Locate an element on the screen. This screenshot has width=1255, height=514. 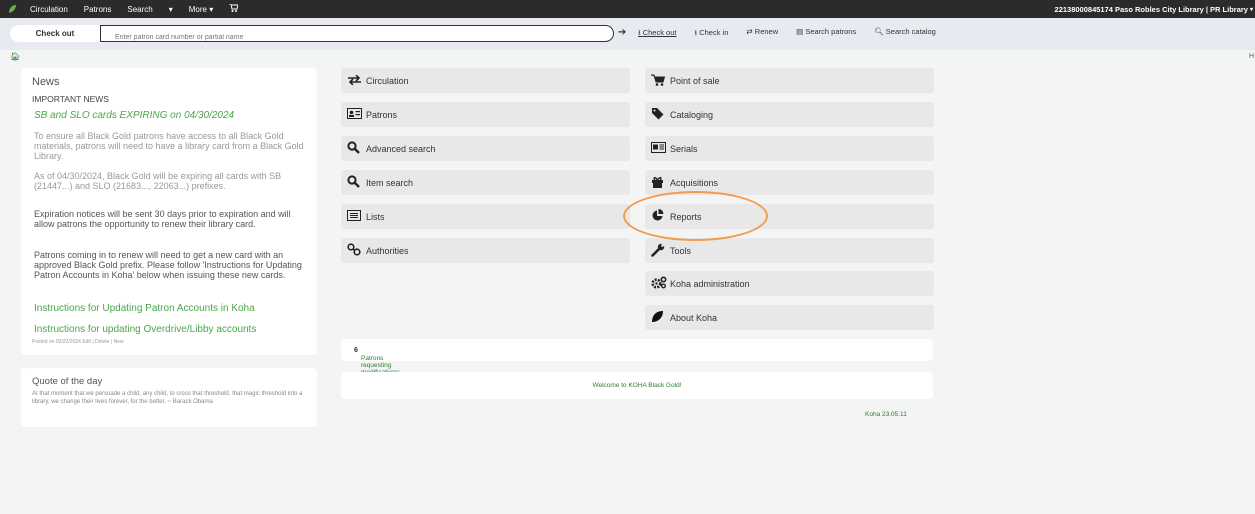
module-label: Lists is located at coordinates (375, 216).